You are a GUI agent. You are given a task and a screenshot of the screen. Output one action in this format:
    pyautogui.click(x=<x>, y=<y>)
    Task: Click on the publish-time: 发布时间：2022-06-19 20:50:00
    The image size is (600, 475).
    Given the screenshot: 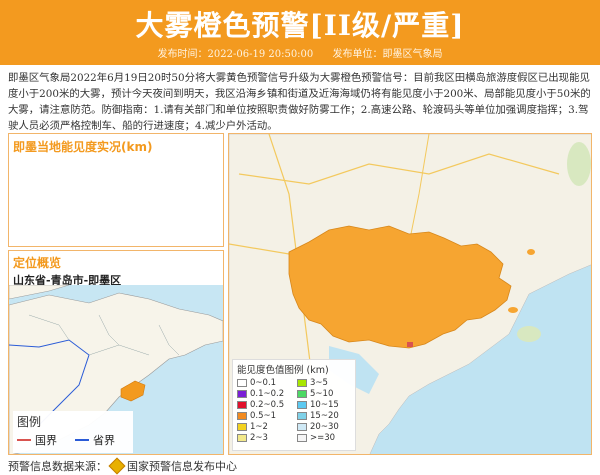 What is the action you would take?
    pyautogui.click(x=235, y=54)
    